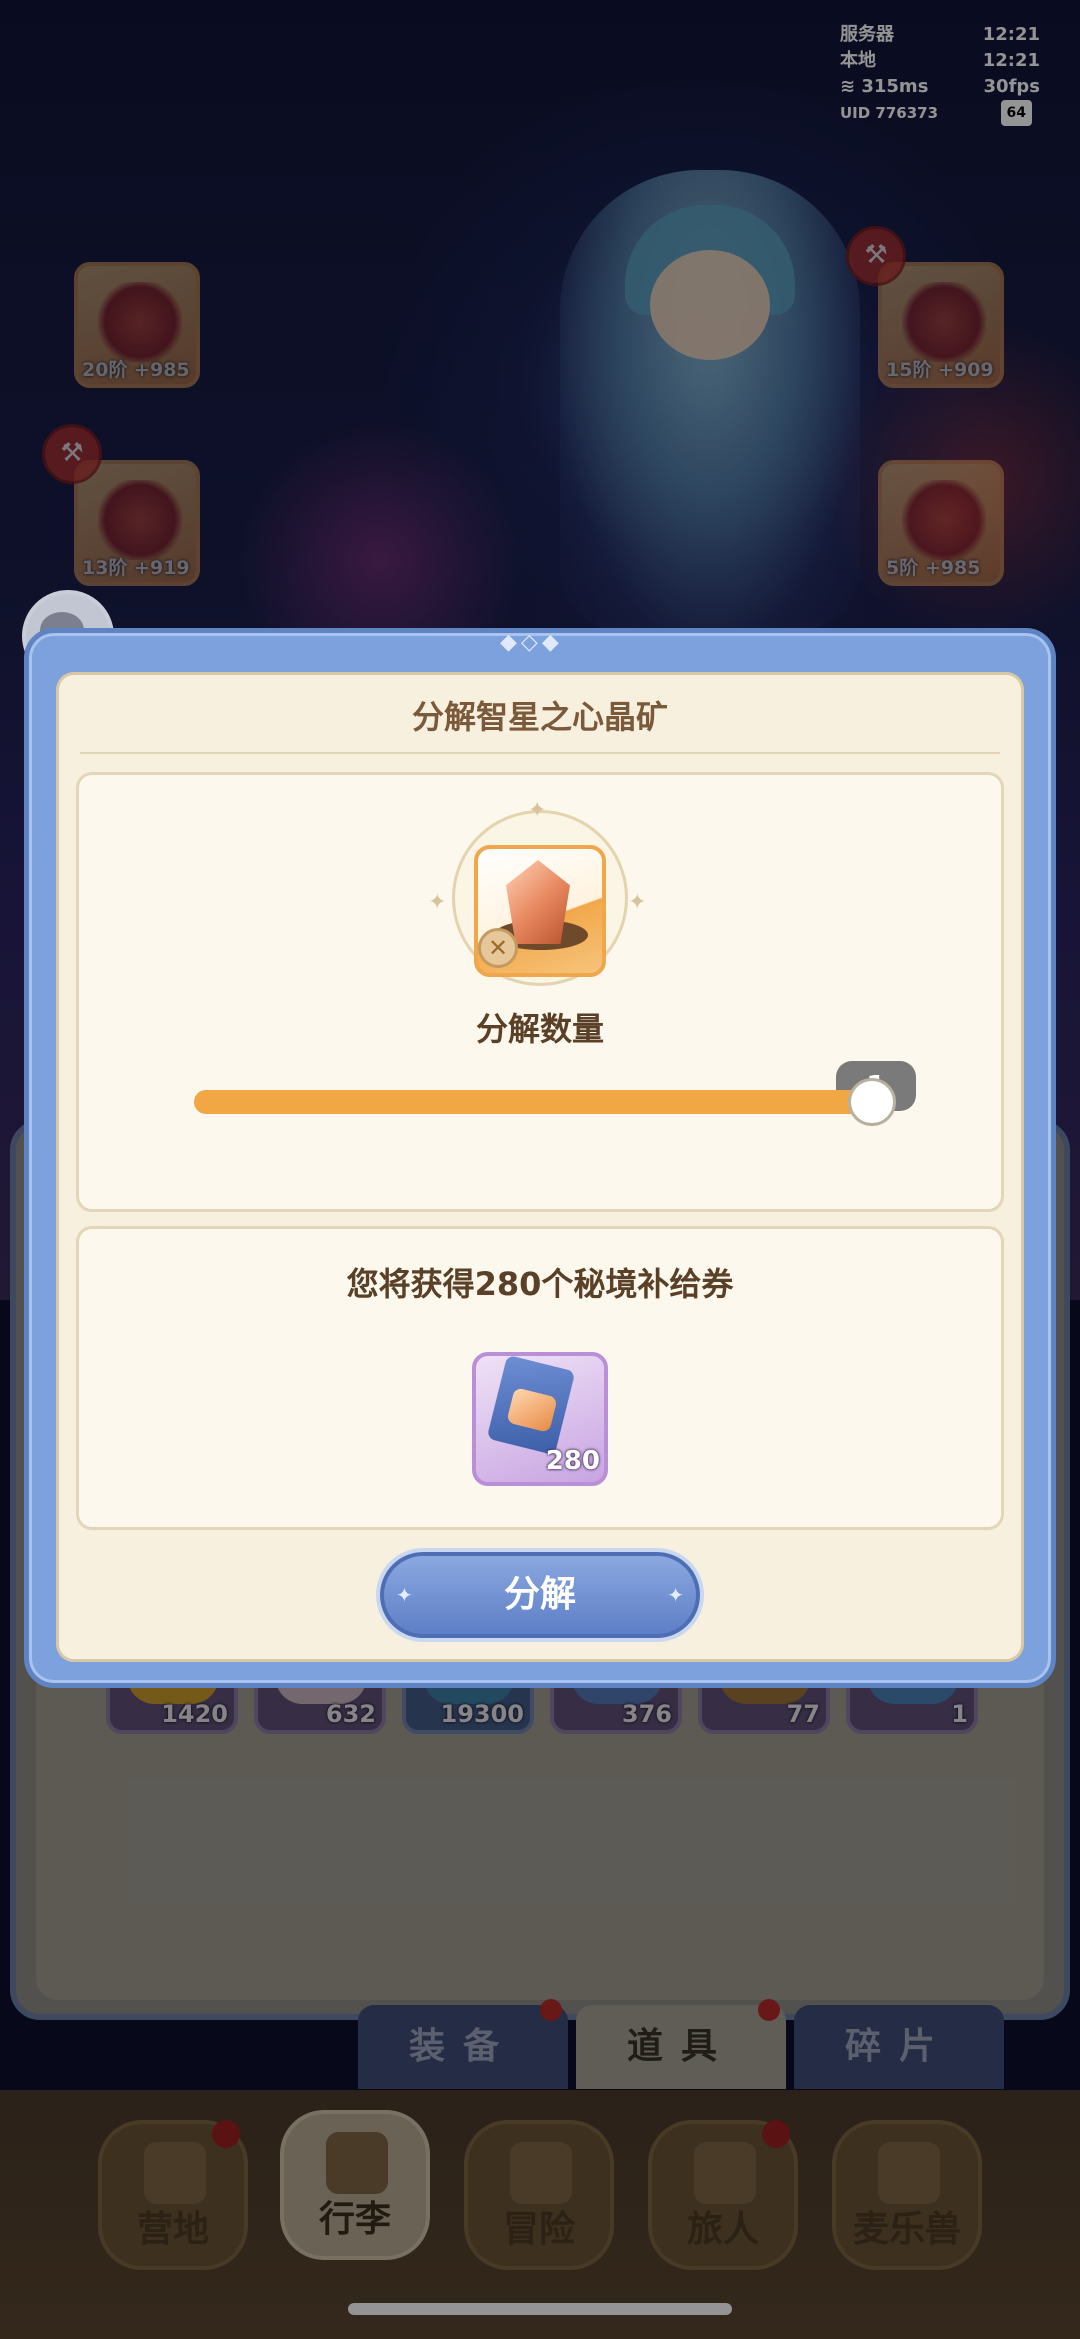 This screenshot has height=2339, width=1080. What do you see at coordinates (540, 753) in the screenshot?
I see `title-divider` at bounding box center [540, 753].